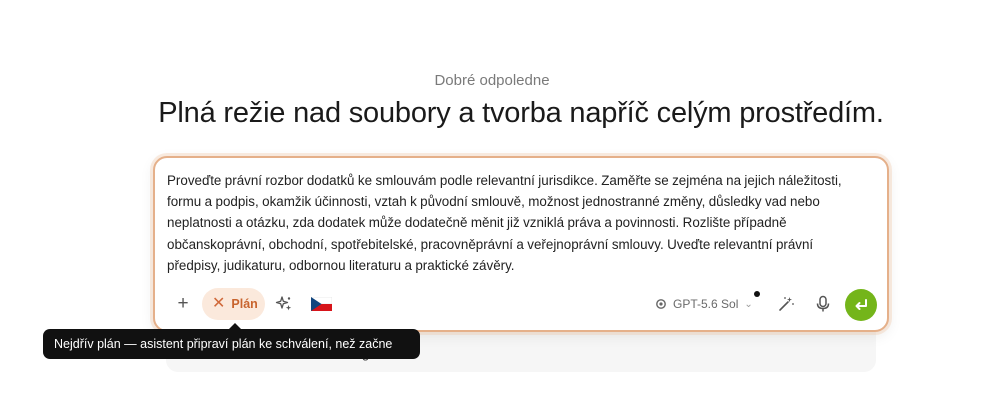  Describe the element at coordinates (786, 304) in the screenshot. I see `magic-wand-icon` at that location.